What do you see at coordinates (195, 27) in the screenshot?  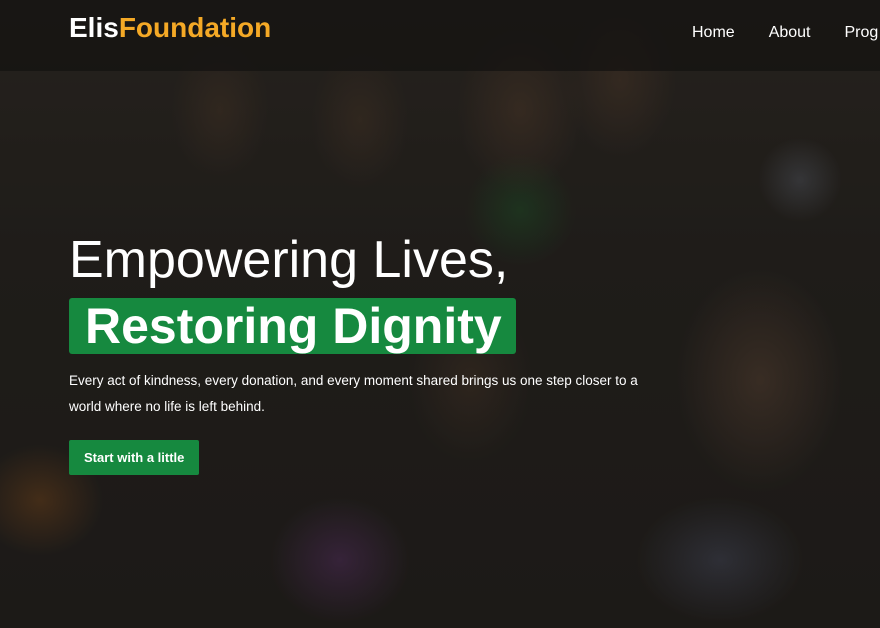 I see `brand-name-part2: Foundation` at bounding box center [195, 27].